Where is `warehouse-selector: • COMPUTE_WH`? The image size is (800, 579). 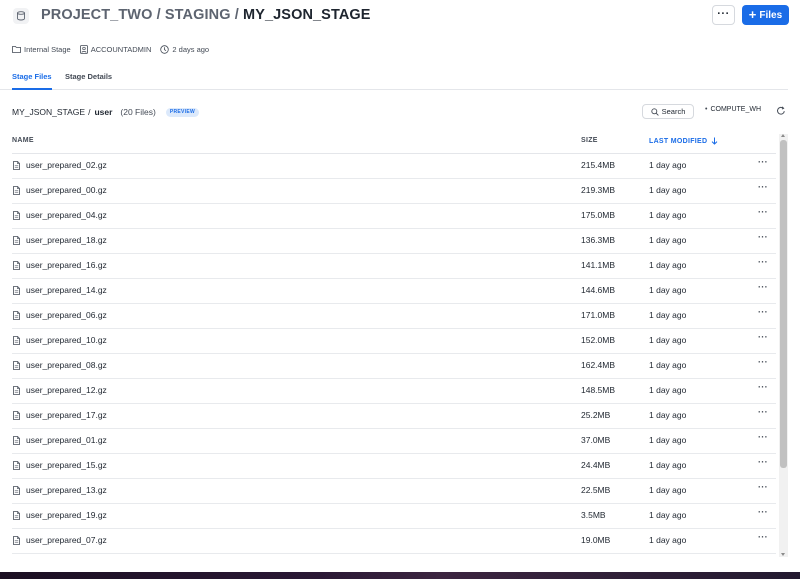
warehouse-selector: • COMPUTE_WH is located at coordinates (733, 109).